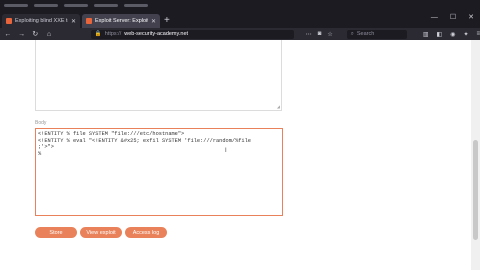 This screenshot has height=270, width=480. Describe the element at coordinates (98, 34) in the screenshot. I see `lock-icon: 🔒` at that location.